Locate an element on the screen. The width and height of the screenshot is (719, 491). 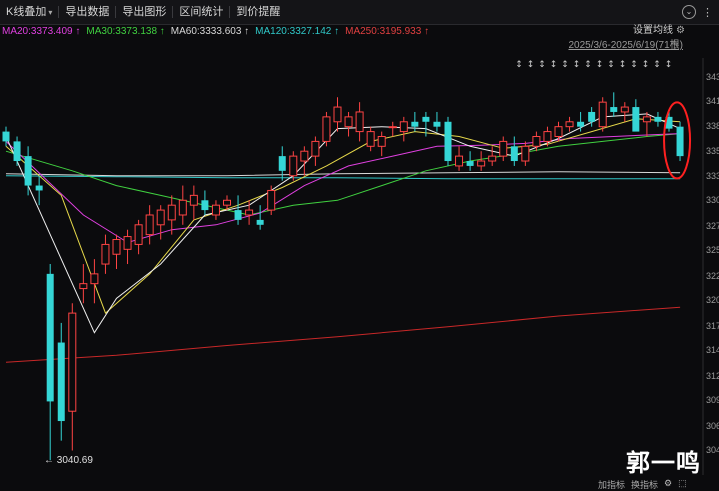
switch-indicator-button: 换指标 is located at coordinates (644, 484).